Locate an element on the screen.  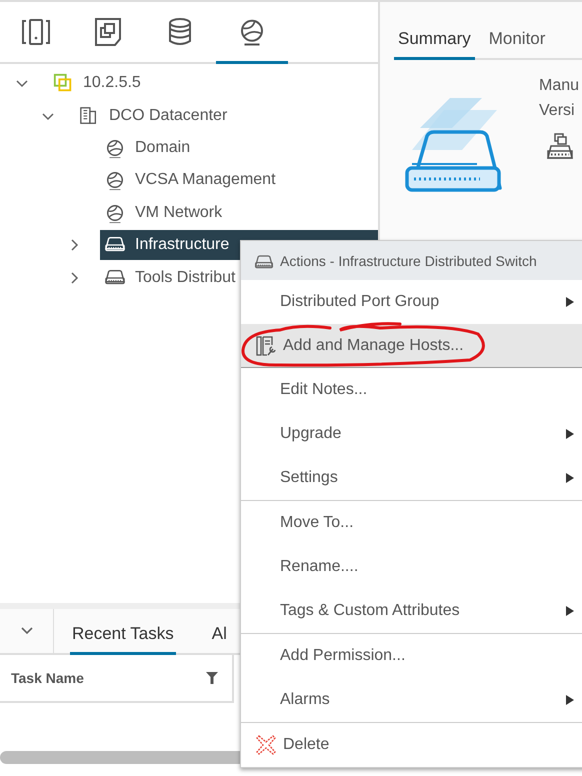
close-icon is located at coordinates (266, 745).